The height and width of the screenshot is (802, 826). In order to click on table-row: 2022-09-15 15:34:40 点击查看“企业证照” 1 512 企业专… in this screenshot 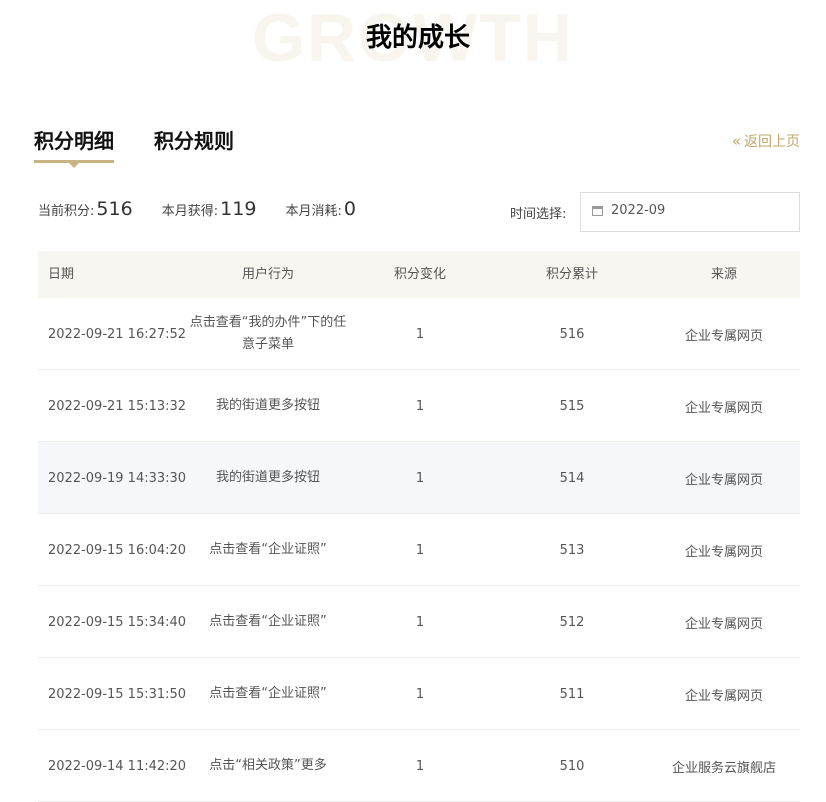, I will do `click(419, 622)`.